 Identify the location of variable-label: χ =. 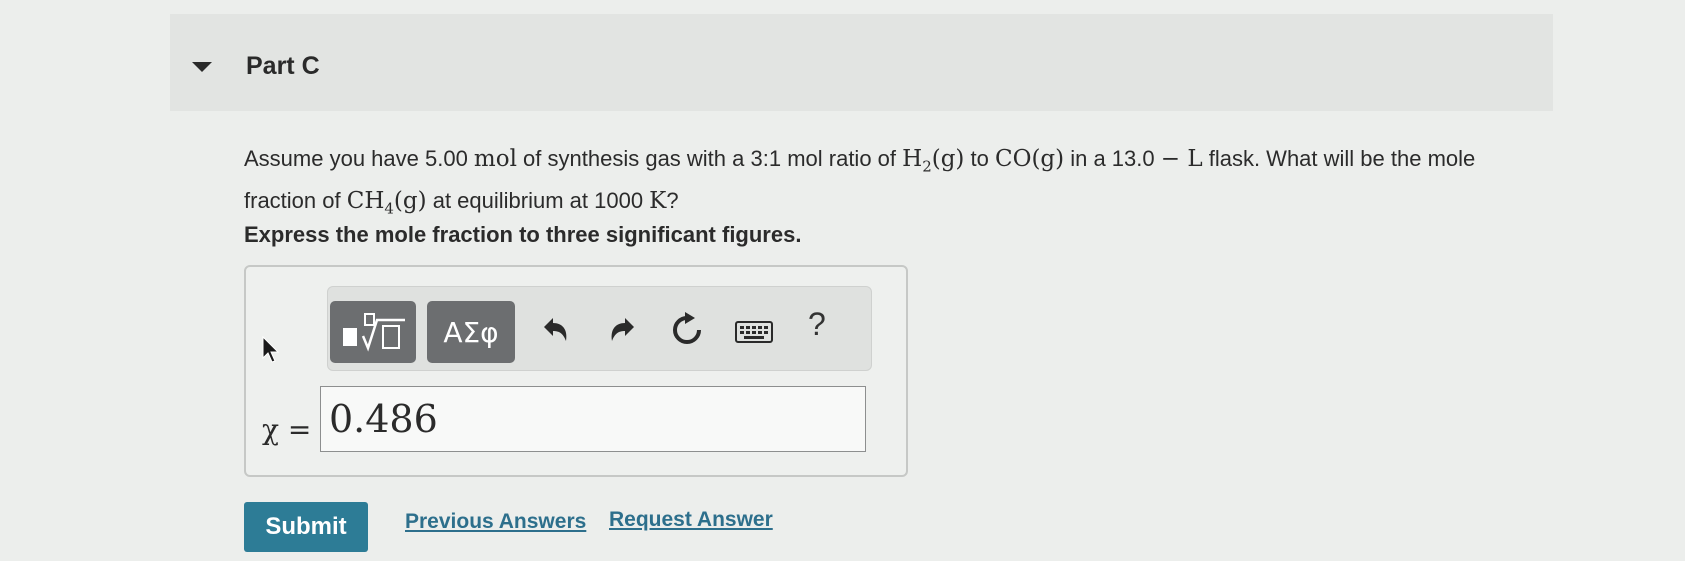
(287, 429).